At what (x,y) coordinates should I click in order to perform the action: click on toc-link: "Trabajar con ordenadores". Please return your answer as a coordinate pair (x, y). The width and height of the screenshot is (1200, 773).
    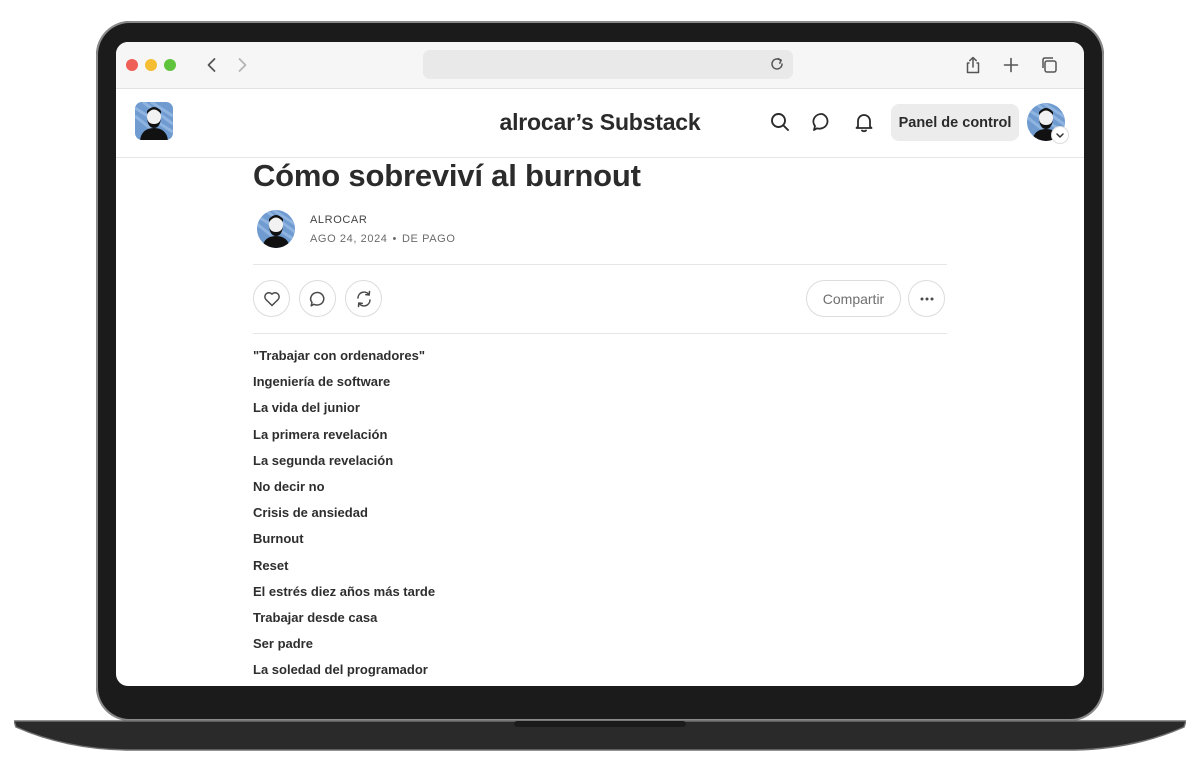
    Looking at the image, I should click on (339, 355).